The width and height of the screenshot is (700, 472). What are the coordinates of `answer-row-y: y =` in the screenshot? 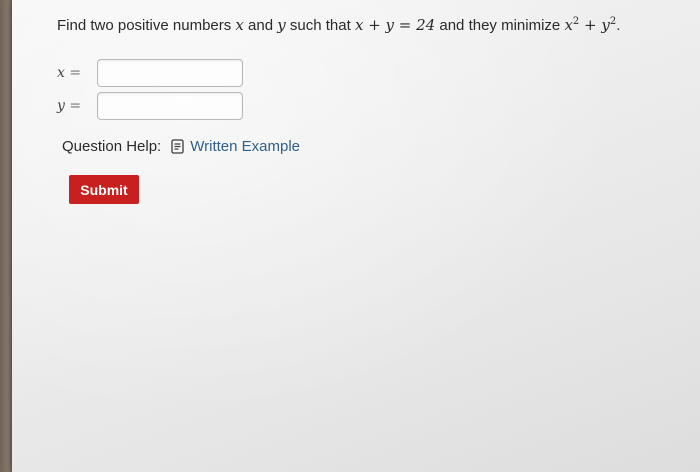 It's located at (150, 106).